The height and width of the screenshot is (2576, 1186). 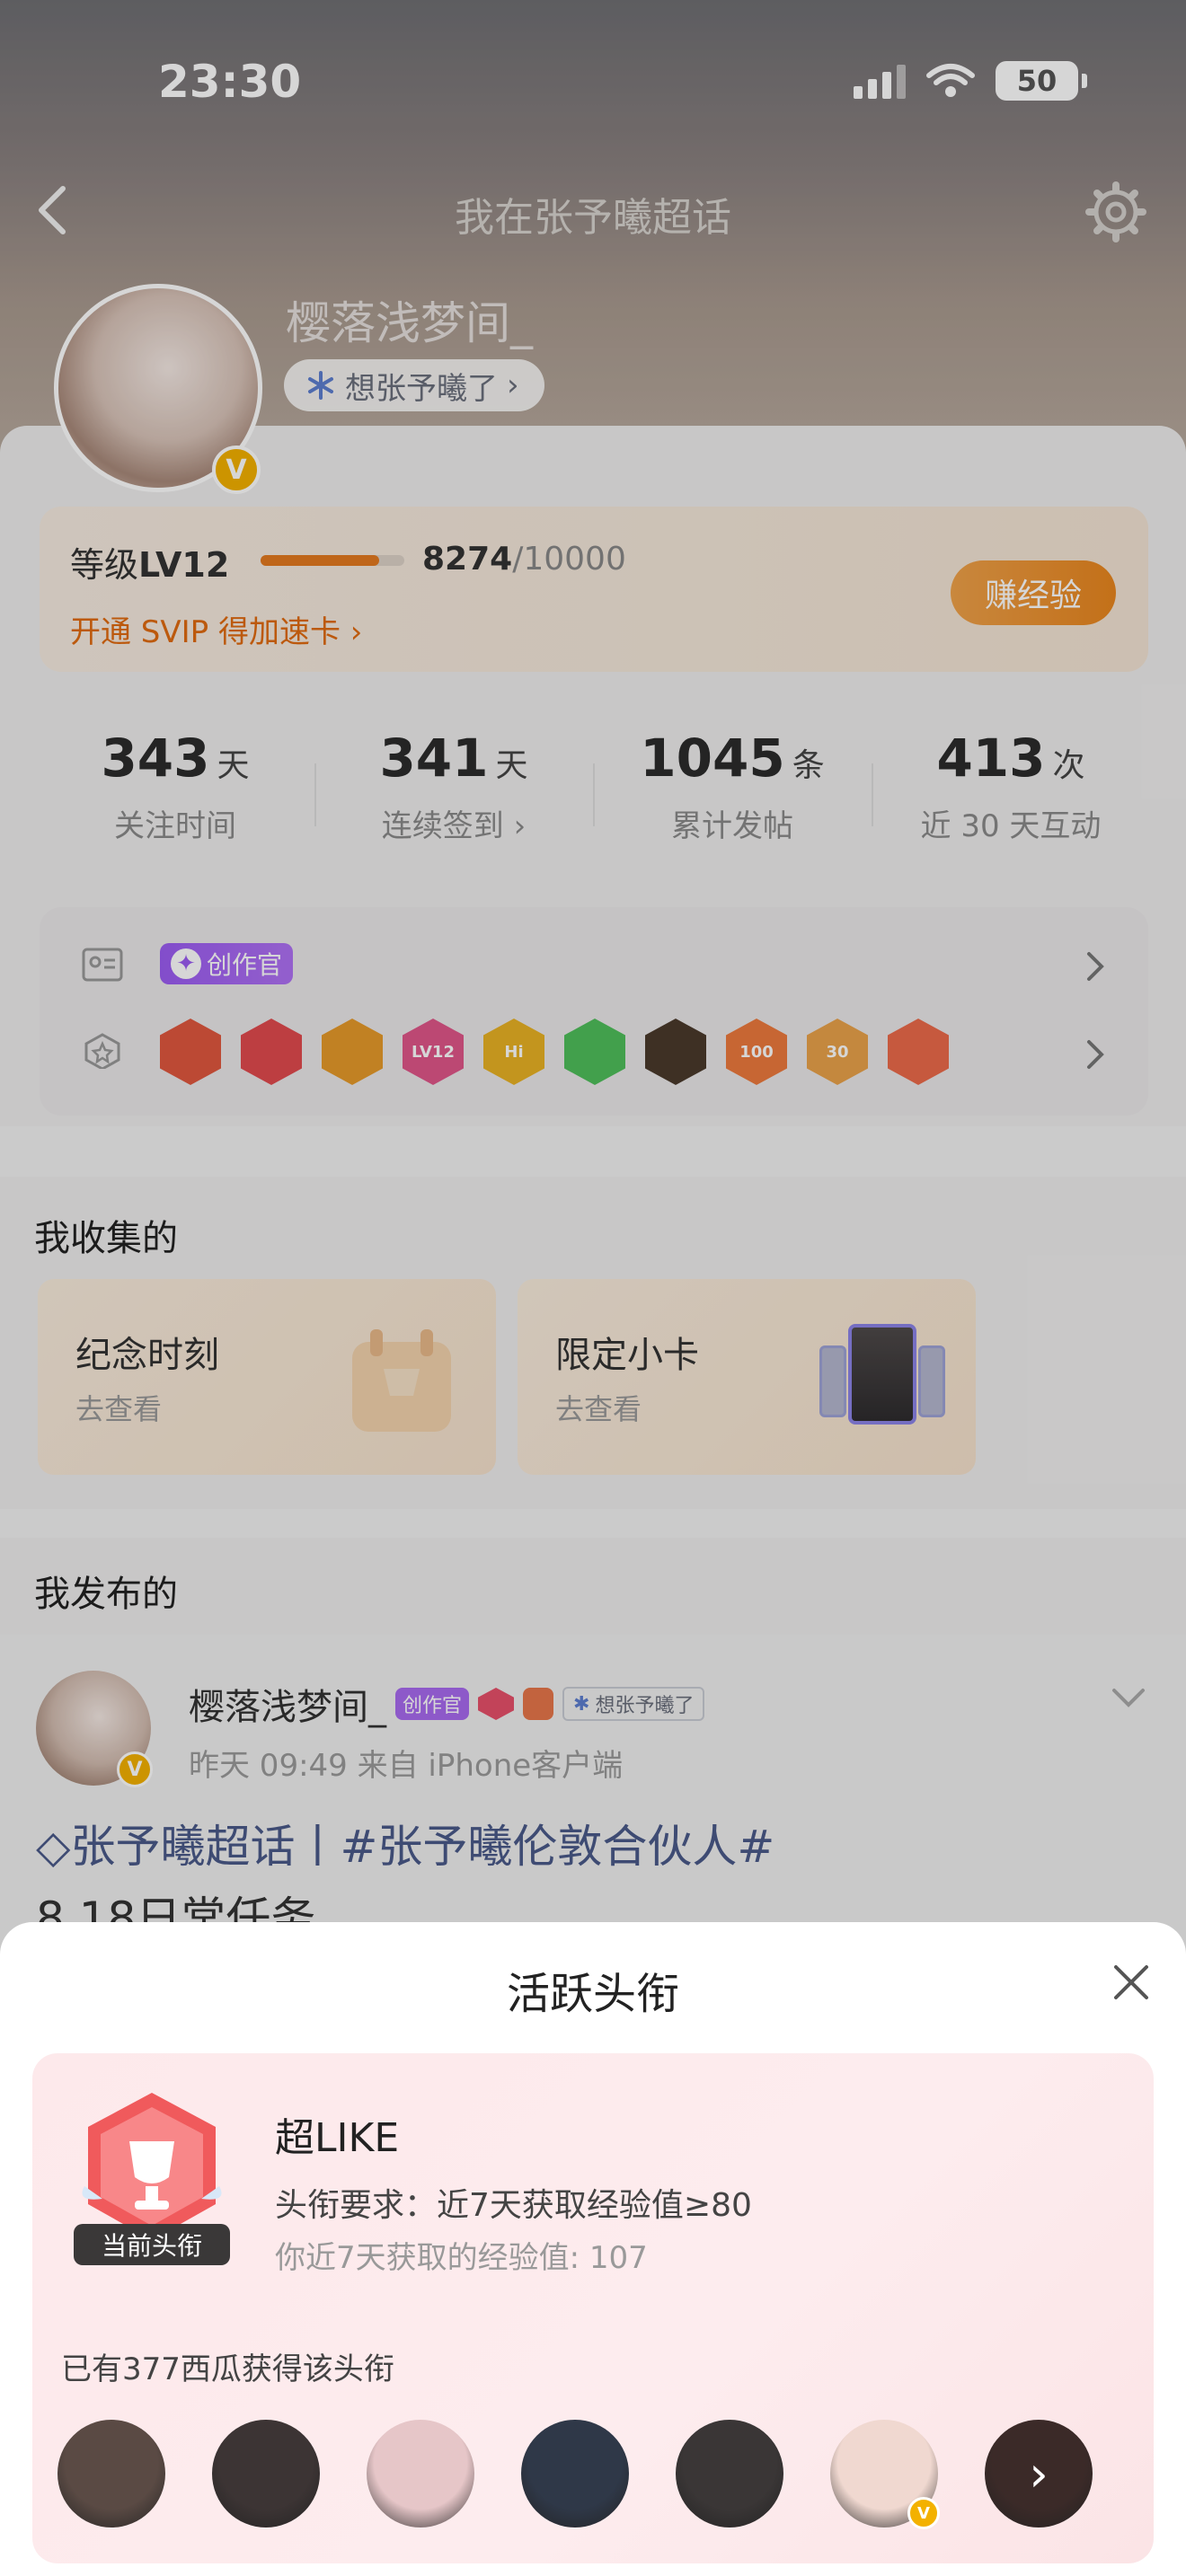 I want to click on award-name: 超LIKE, so click(x=337, y=2138).